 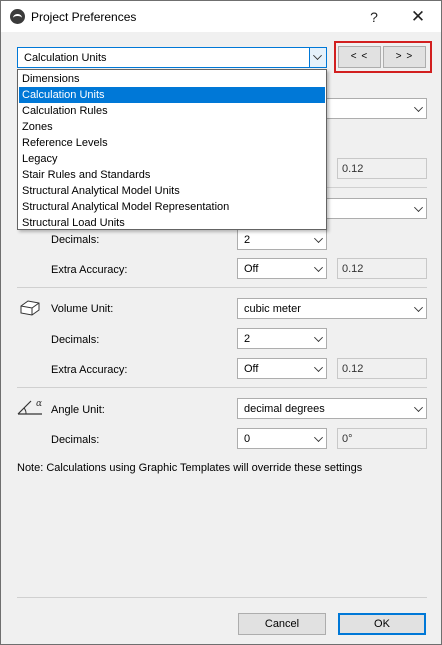 I want to click on angle-unit-dropdown: decimal degrees, so click(x=332, y=408).